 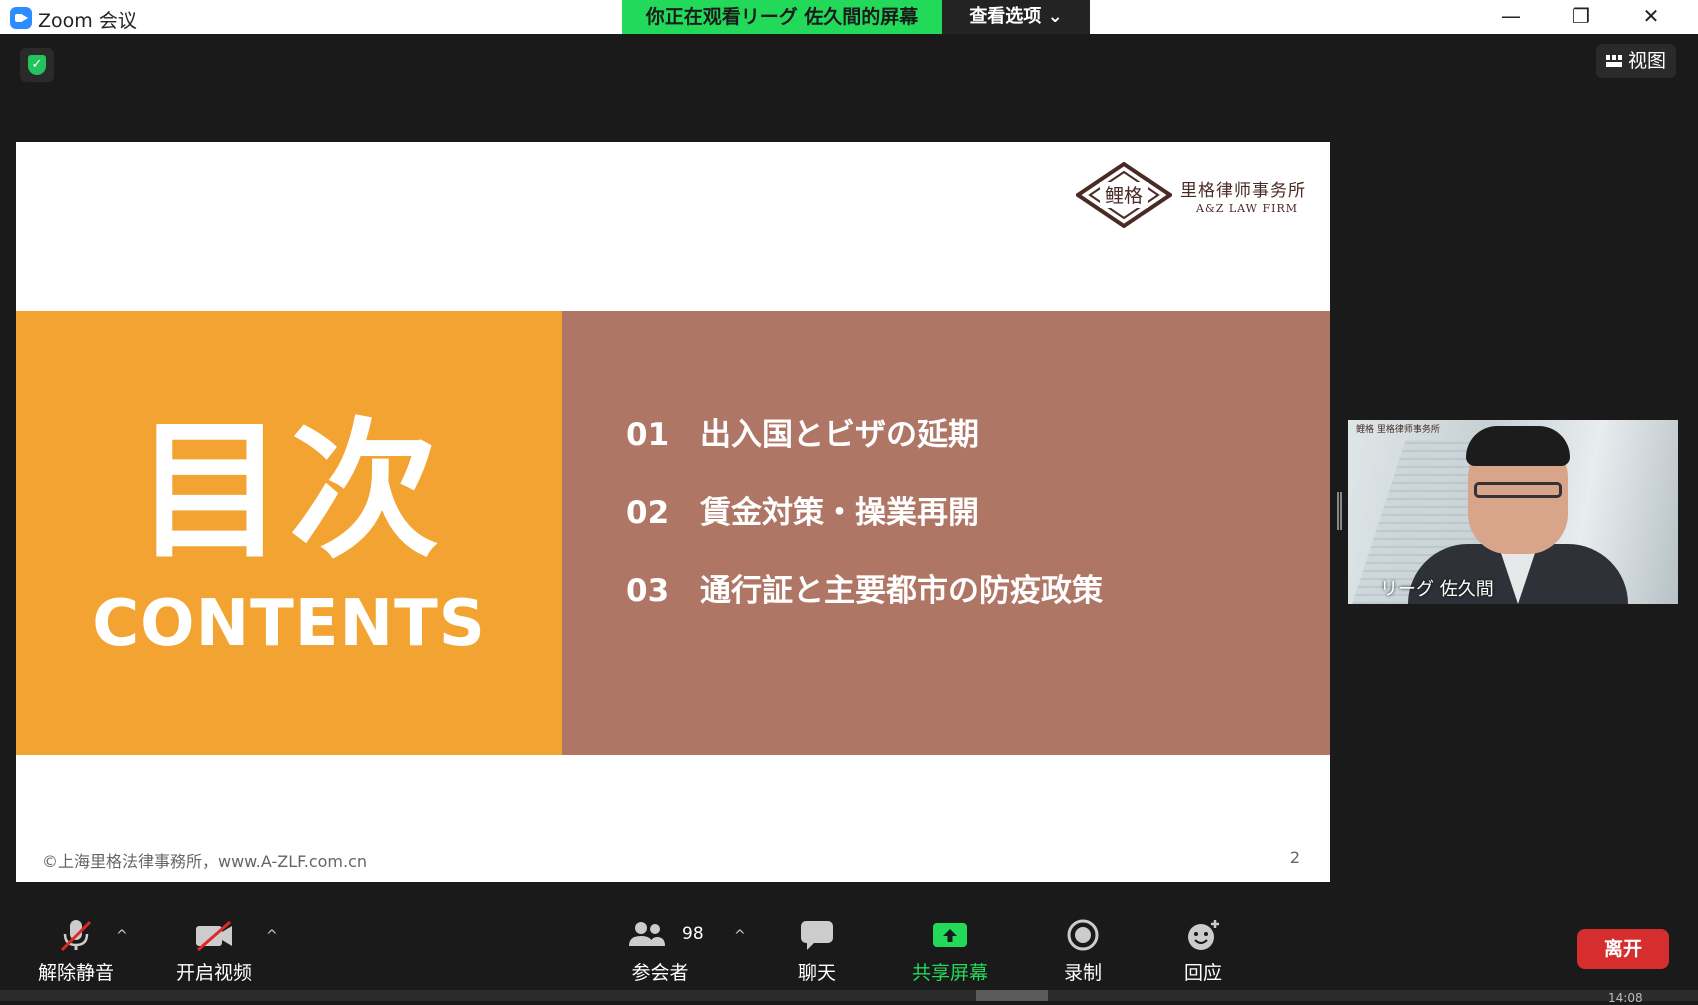 What do you see at coordinates (816, 973) in the screenshot?
I see `chat-label: 聊天` at bounding box center [816, 973].